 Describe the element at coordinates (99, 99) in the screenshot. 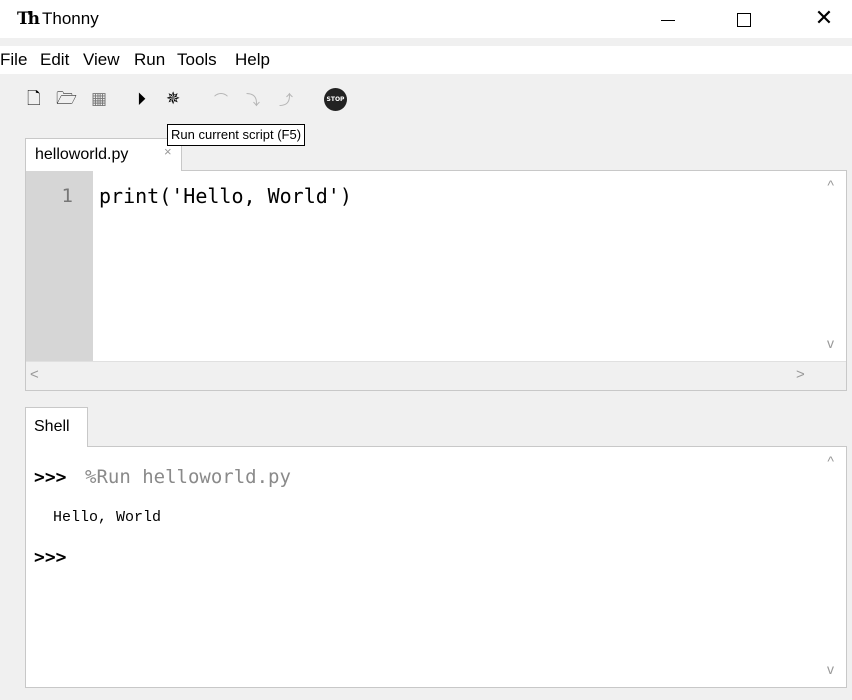

I see `save-file-icon: ▦` at that location.